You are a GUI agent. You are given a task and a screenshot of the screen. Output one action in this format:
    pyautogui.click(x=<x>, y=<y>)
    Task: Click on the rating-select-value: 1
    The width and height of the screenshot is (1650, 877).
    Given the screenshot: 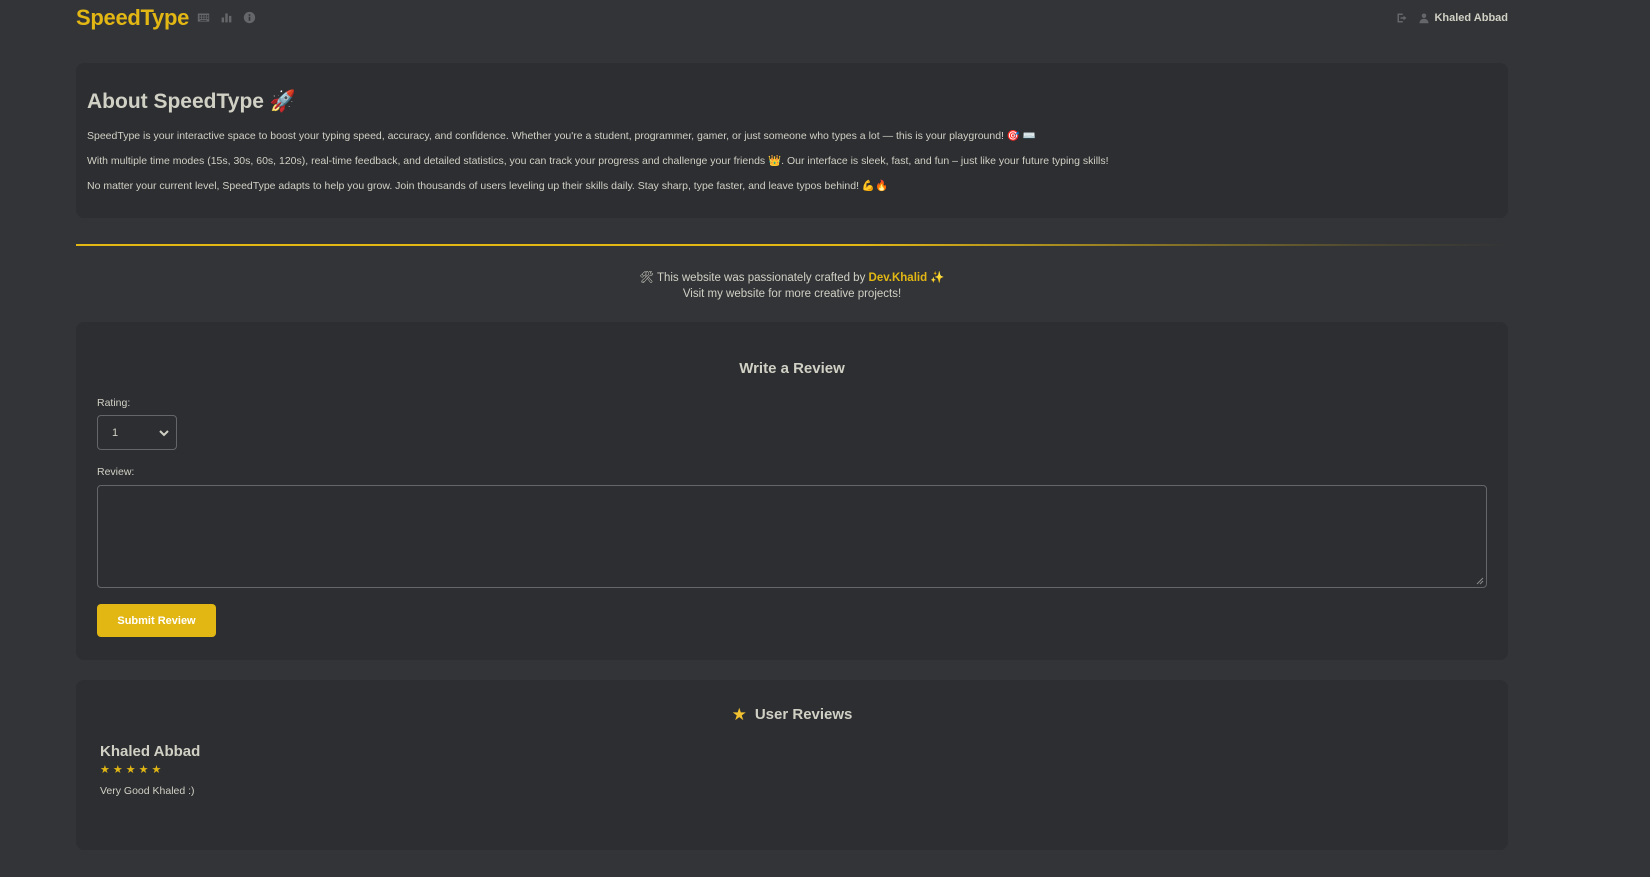 What is the action you would take?
    pyautogui.click(x=115, y=432)
    